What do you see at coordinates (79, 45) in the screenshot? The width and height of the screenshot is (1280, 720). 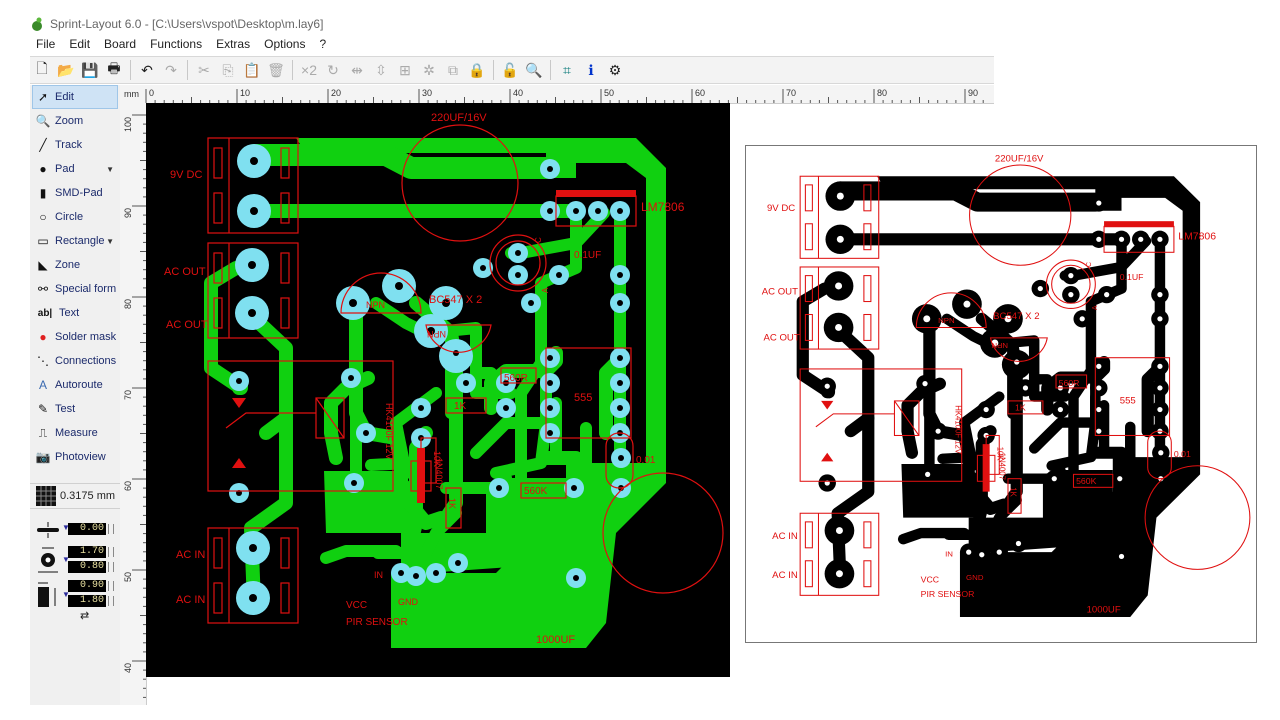 I see `menu-edit: Edit` at bounding box center [79, 45].